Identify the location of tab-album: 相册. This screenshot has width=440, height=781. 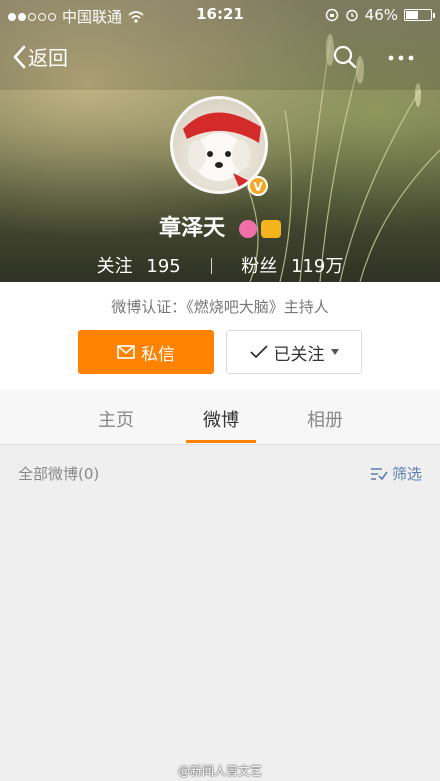
(325, 419).